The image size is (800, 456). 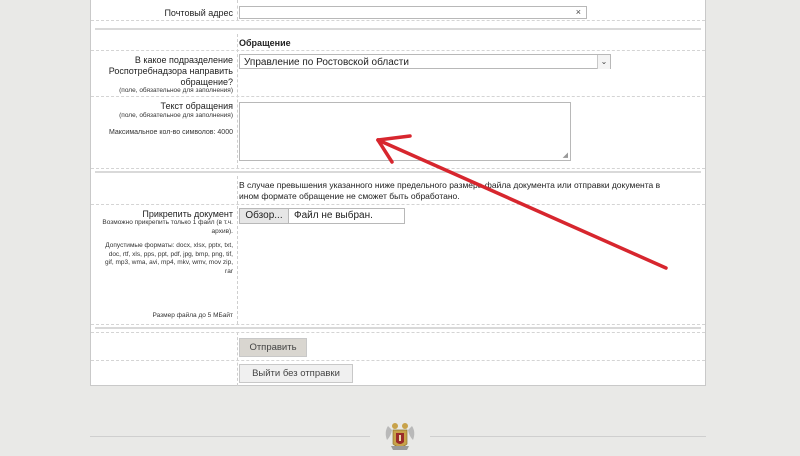 I want to click on annotation-arrow-icon, so click(x=522, y=202).